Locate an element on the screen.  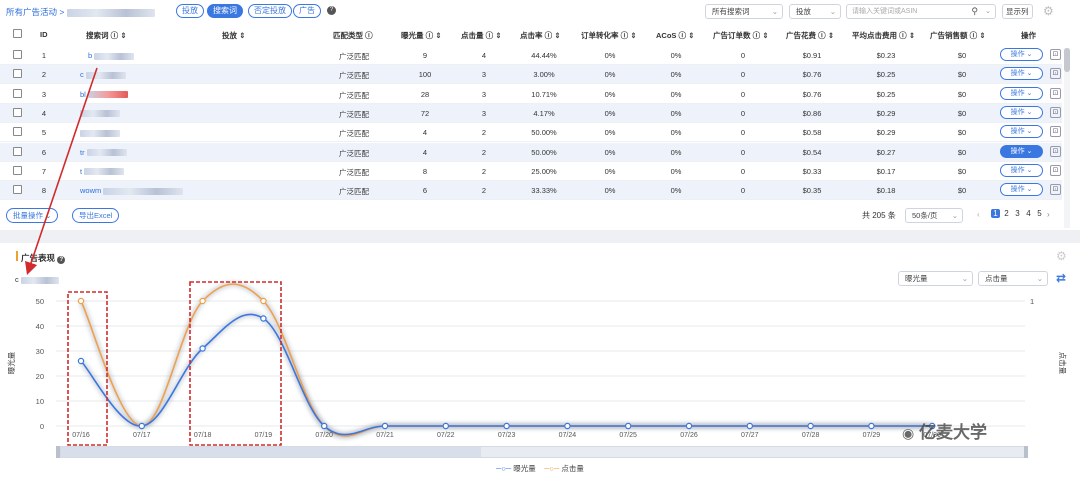
legend-item-clicks: ─○─ 点击量 is located at coordinates (564, 468).